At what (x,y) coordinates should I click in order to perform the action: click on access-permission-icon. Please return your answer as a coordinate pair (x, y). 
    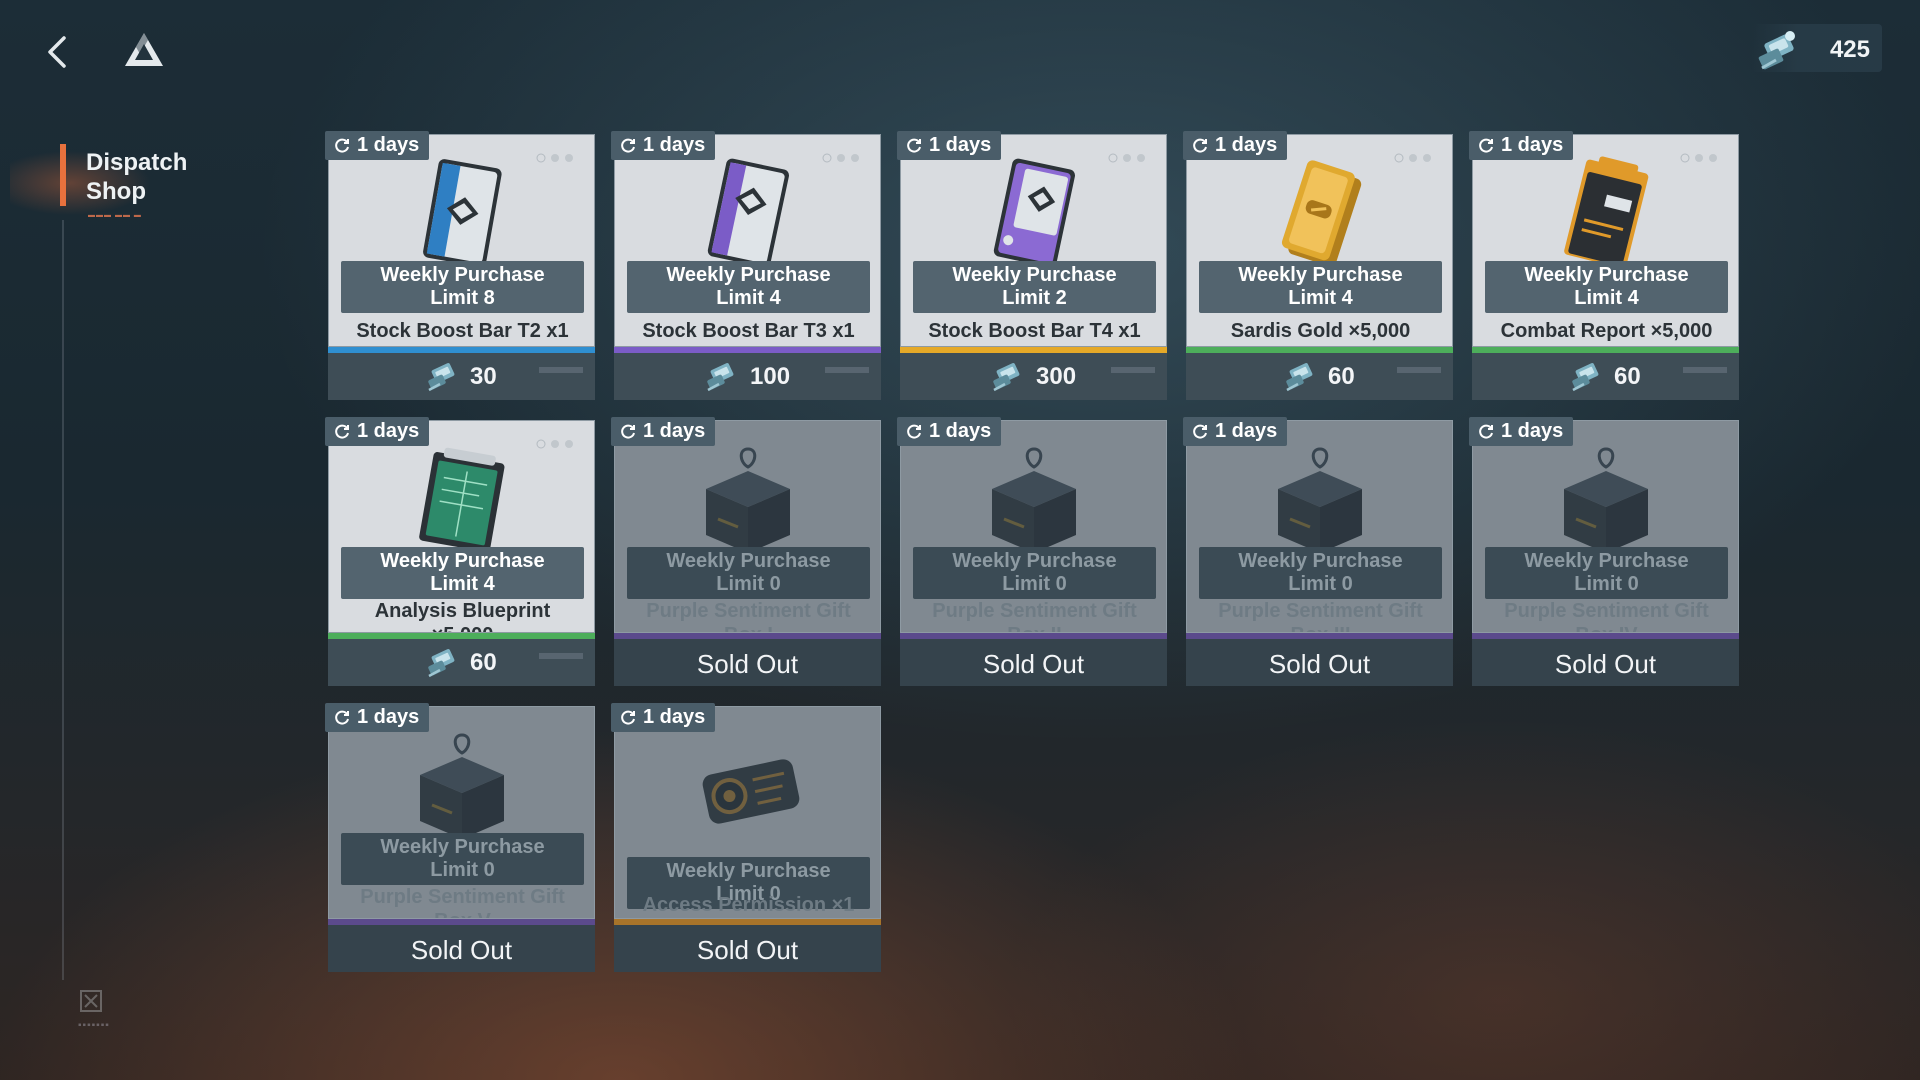
    Looking at the image, I should click on (751, 791).